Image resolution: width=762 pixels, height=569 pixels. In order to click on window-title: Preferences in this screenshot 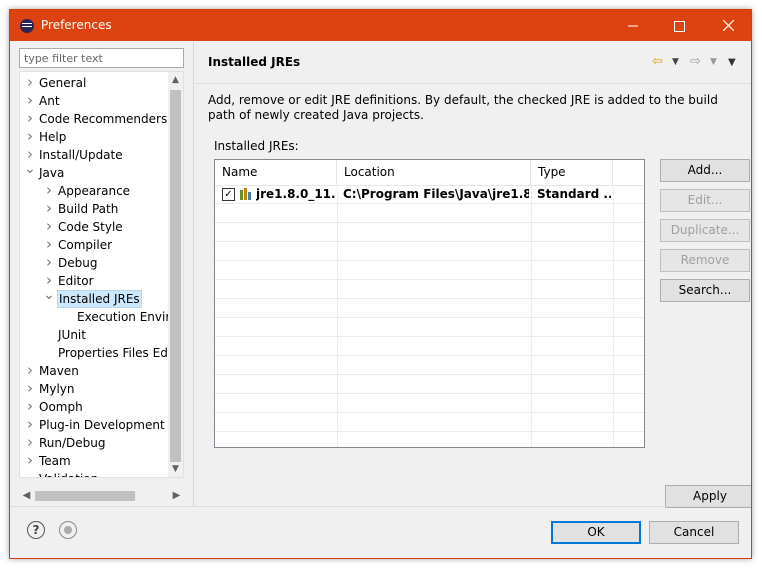, I will do `click(76, 25)`.